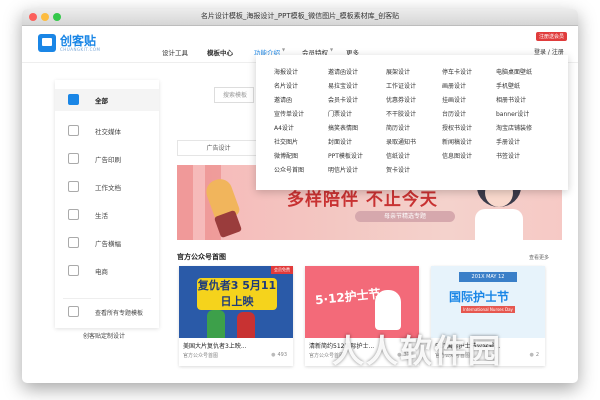  I want to click on menu-item: 手册设计, so click(508, 141).